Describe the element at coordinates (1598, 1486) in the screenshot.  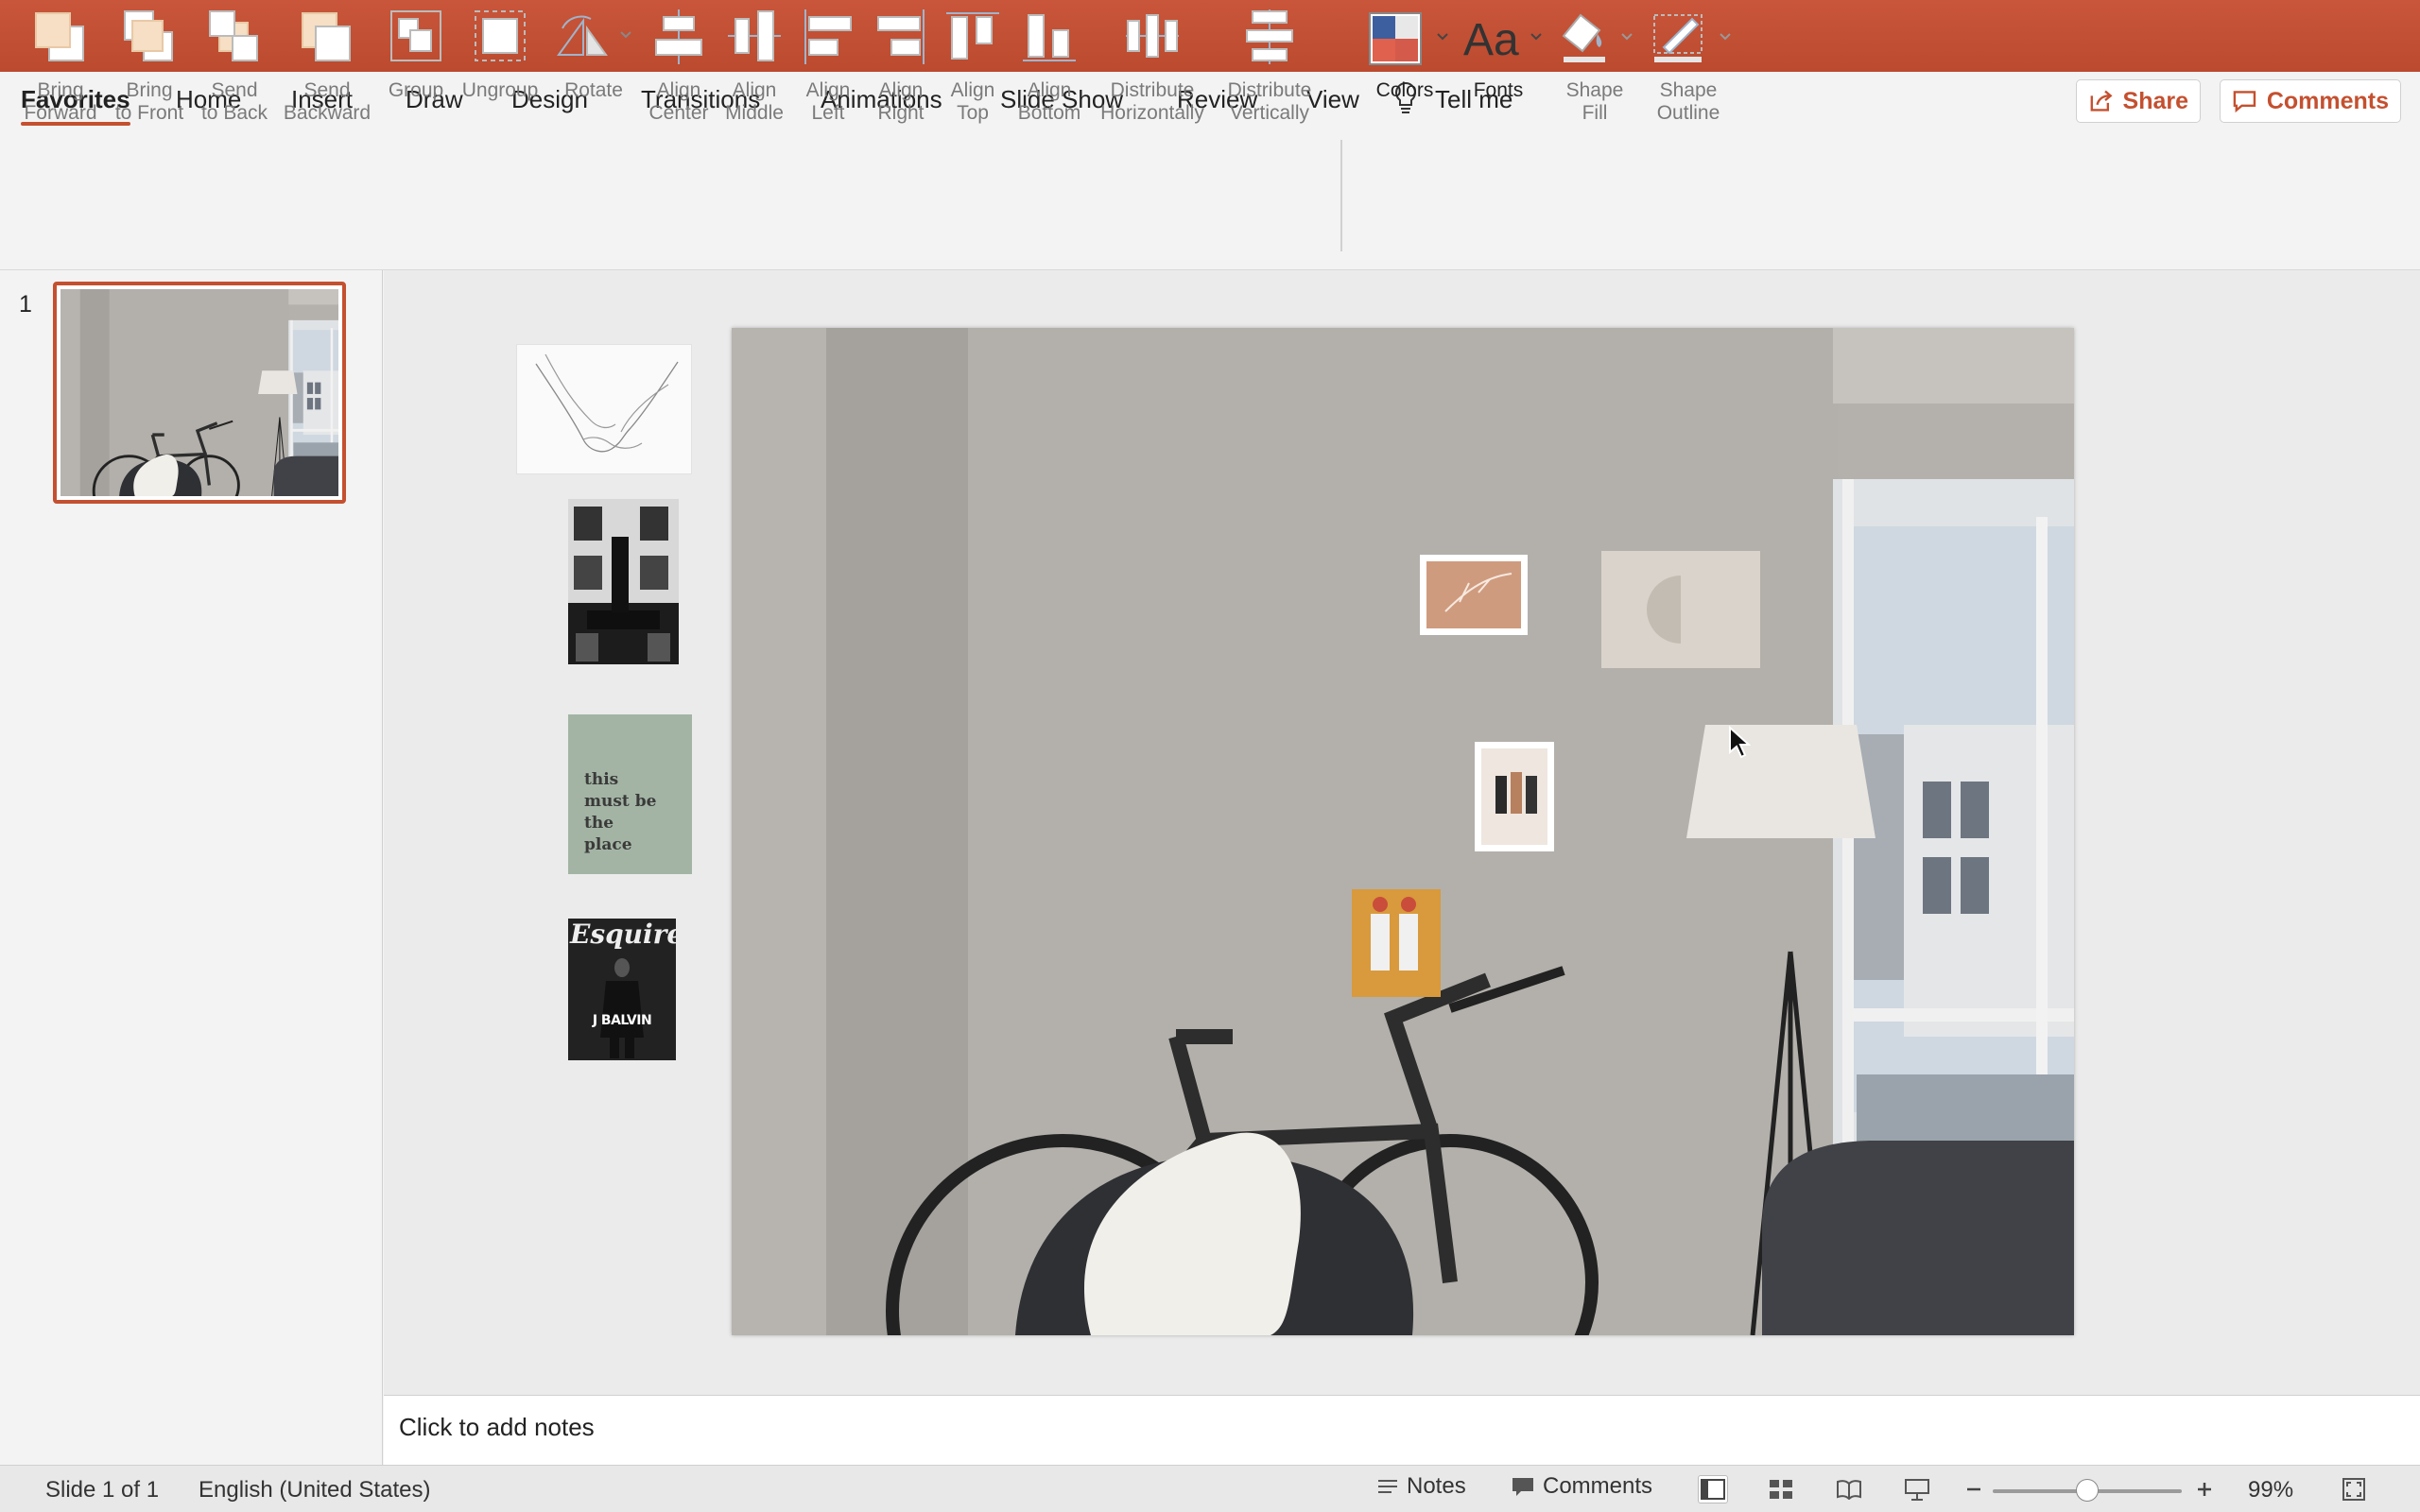
I see `status-comments-label: Comments` at that location.